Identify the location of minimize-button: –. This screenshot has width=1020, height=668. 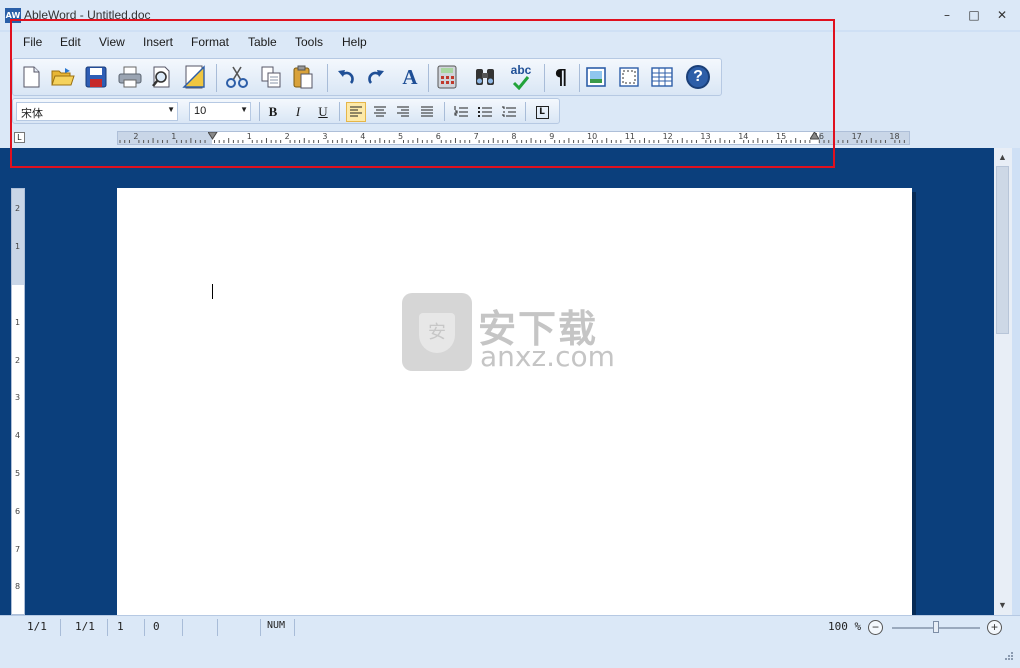
(947, 15).